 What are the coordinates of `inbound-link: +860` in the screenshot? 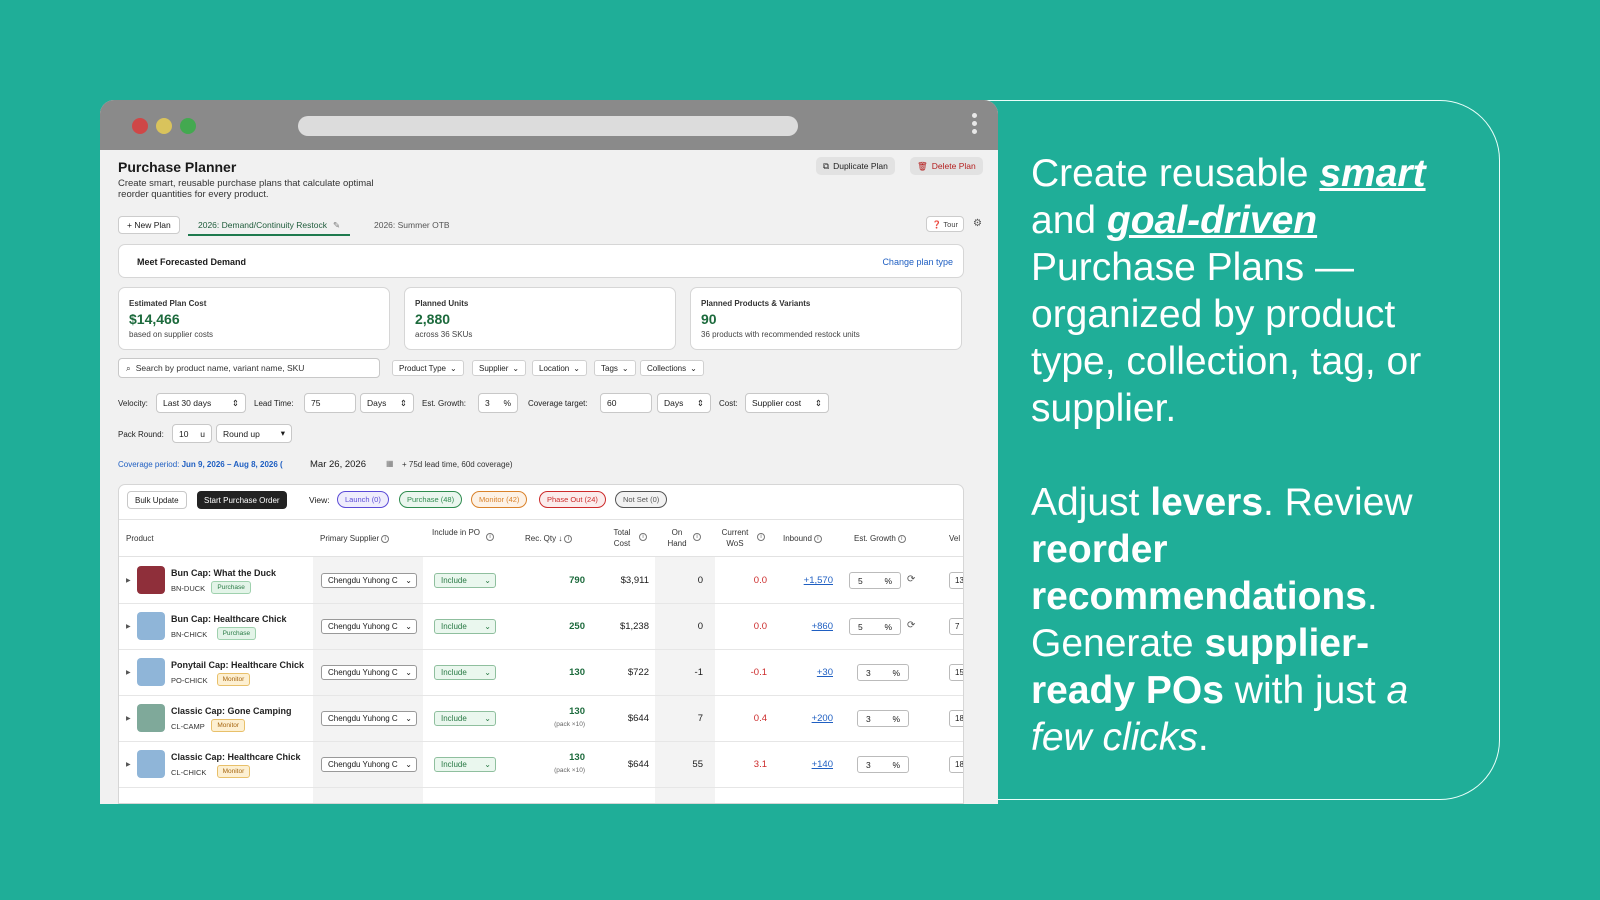 It's located at (806, 626).